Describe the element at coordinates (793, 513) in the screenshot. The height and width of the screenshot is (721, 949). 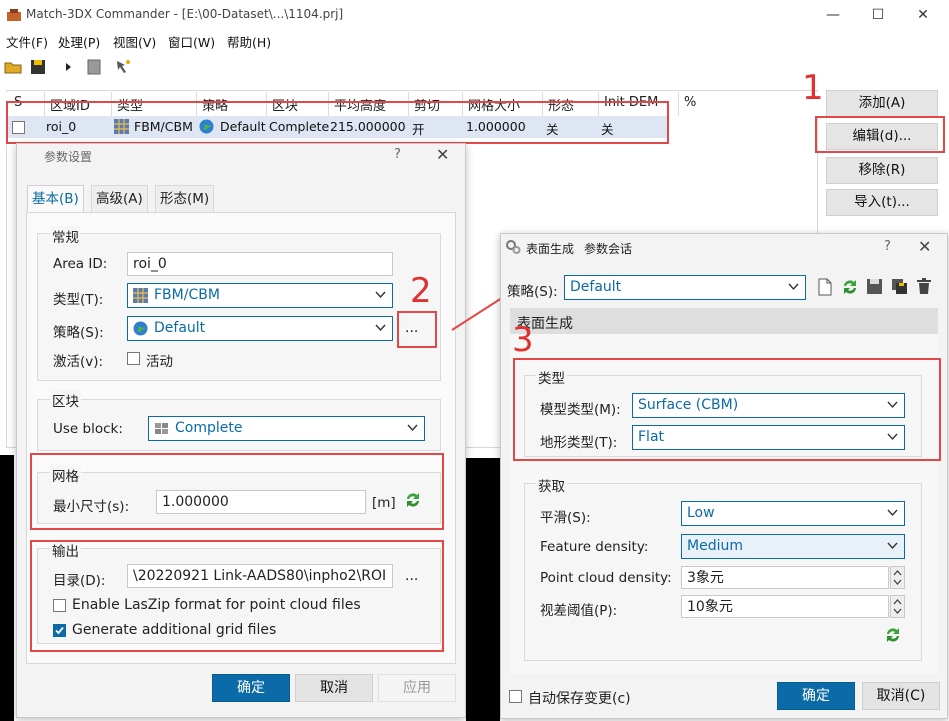
I see `smooth-select: Low` at that location.